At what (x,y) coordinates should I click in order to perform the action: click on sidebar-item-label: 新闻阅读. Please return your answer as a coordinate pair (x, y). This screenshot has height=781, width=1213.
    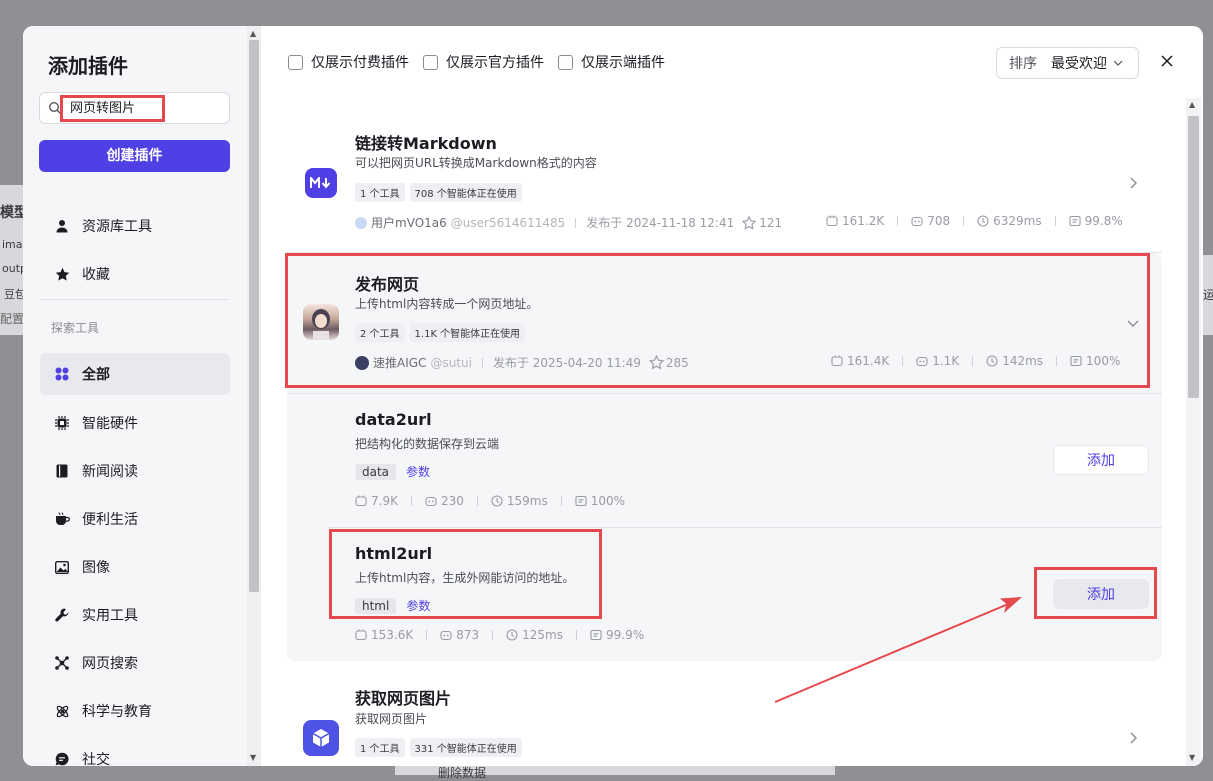
    Looking at the image, I should click on (110, 472).